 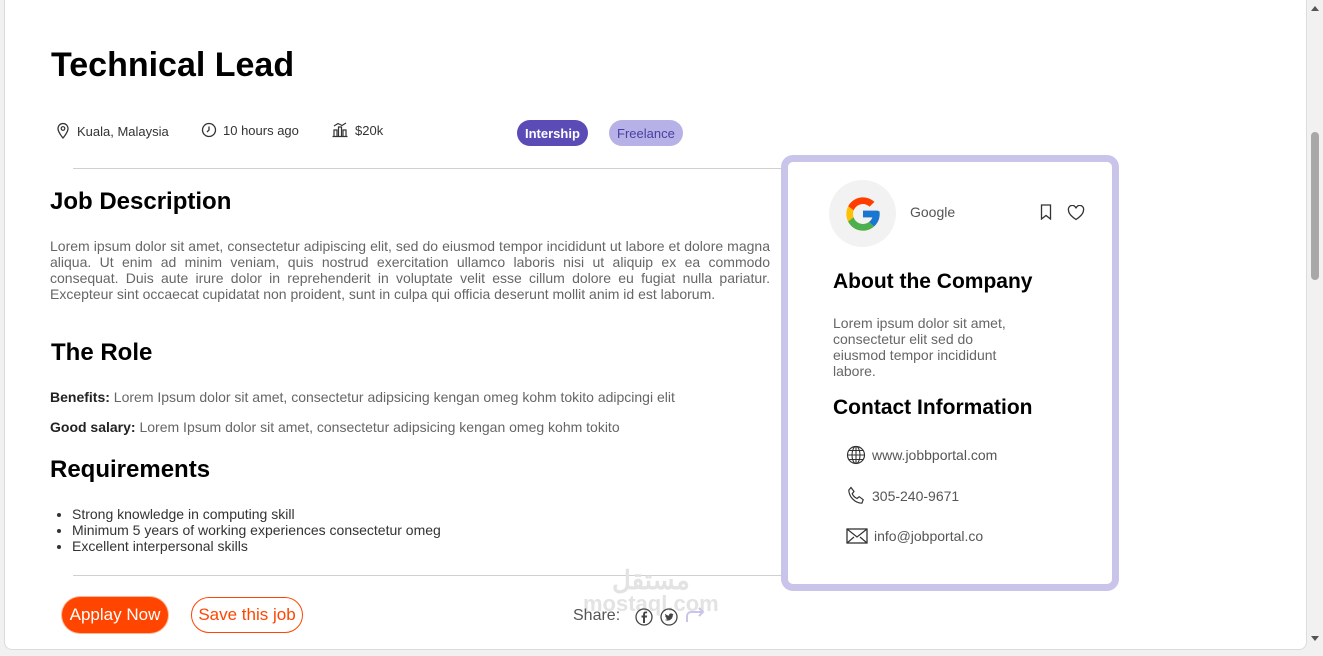 What do you see at coordinates (247, 615) in the screenshot?
I see `save-job-button: Save this job` at bounding box center [247, 615].